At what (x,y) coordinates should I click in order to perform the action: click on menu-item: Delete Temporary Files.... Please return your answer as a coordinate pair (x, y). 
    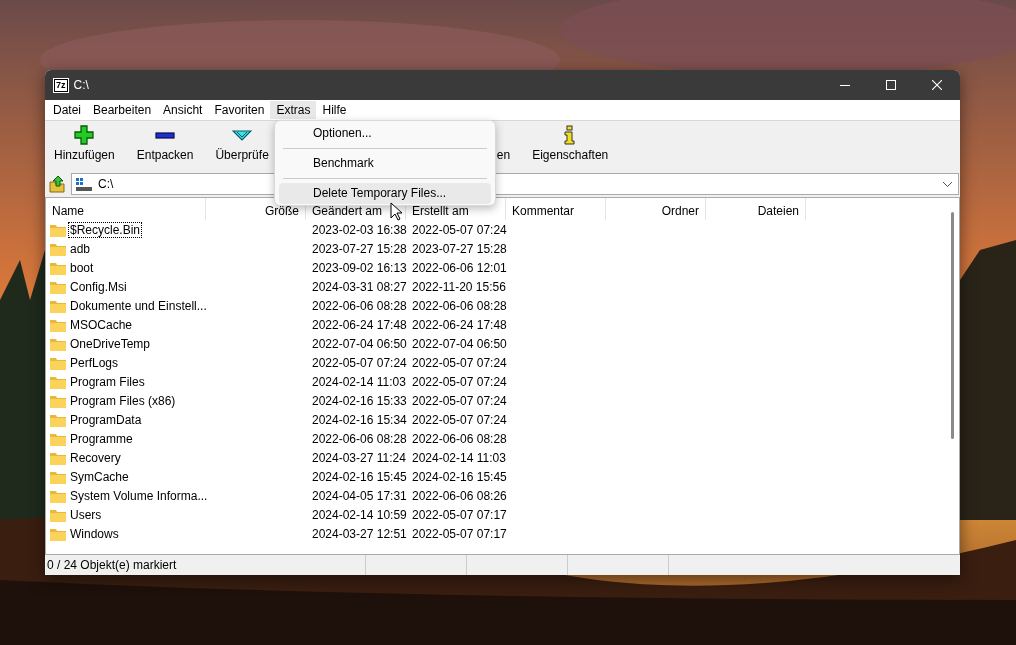
    Looking at the image, I should click on (385, 193).